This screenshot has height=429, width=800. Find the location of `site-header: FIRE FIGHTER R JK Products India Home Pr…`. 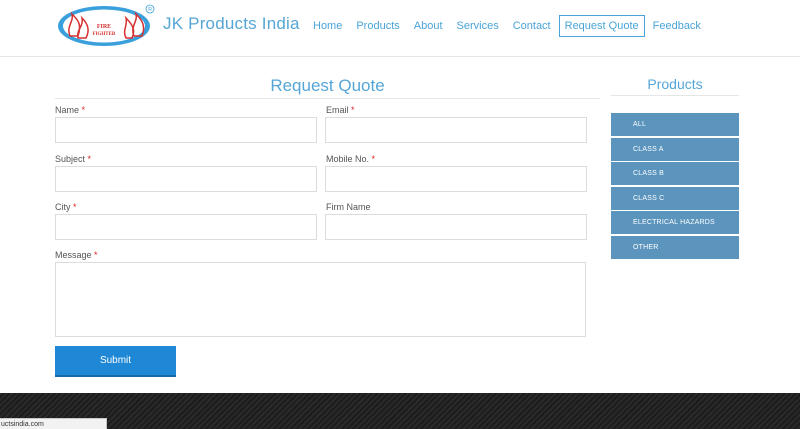

site-header: FIRE FIGHTER R JK Products India Home Pr… is located at coordinates (400, 28).